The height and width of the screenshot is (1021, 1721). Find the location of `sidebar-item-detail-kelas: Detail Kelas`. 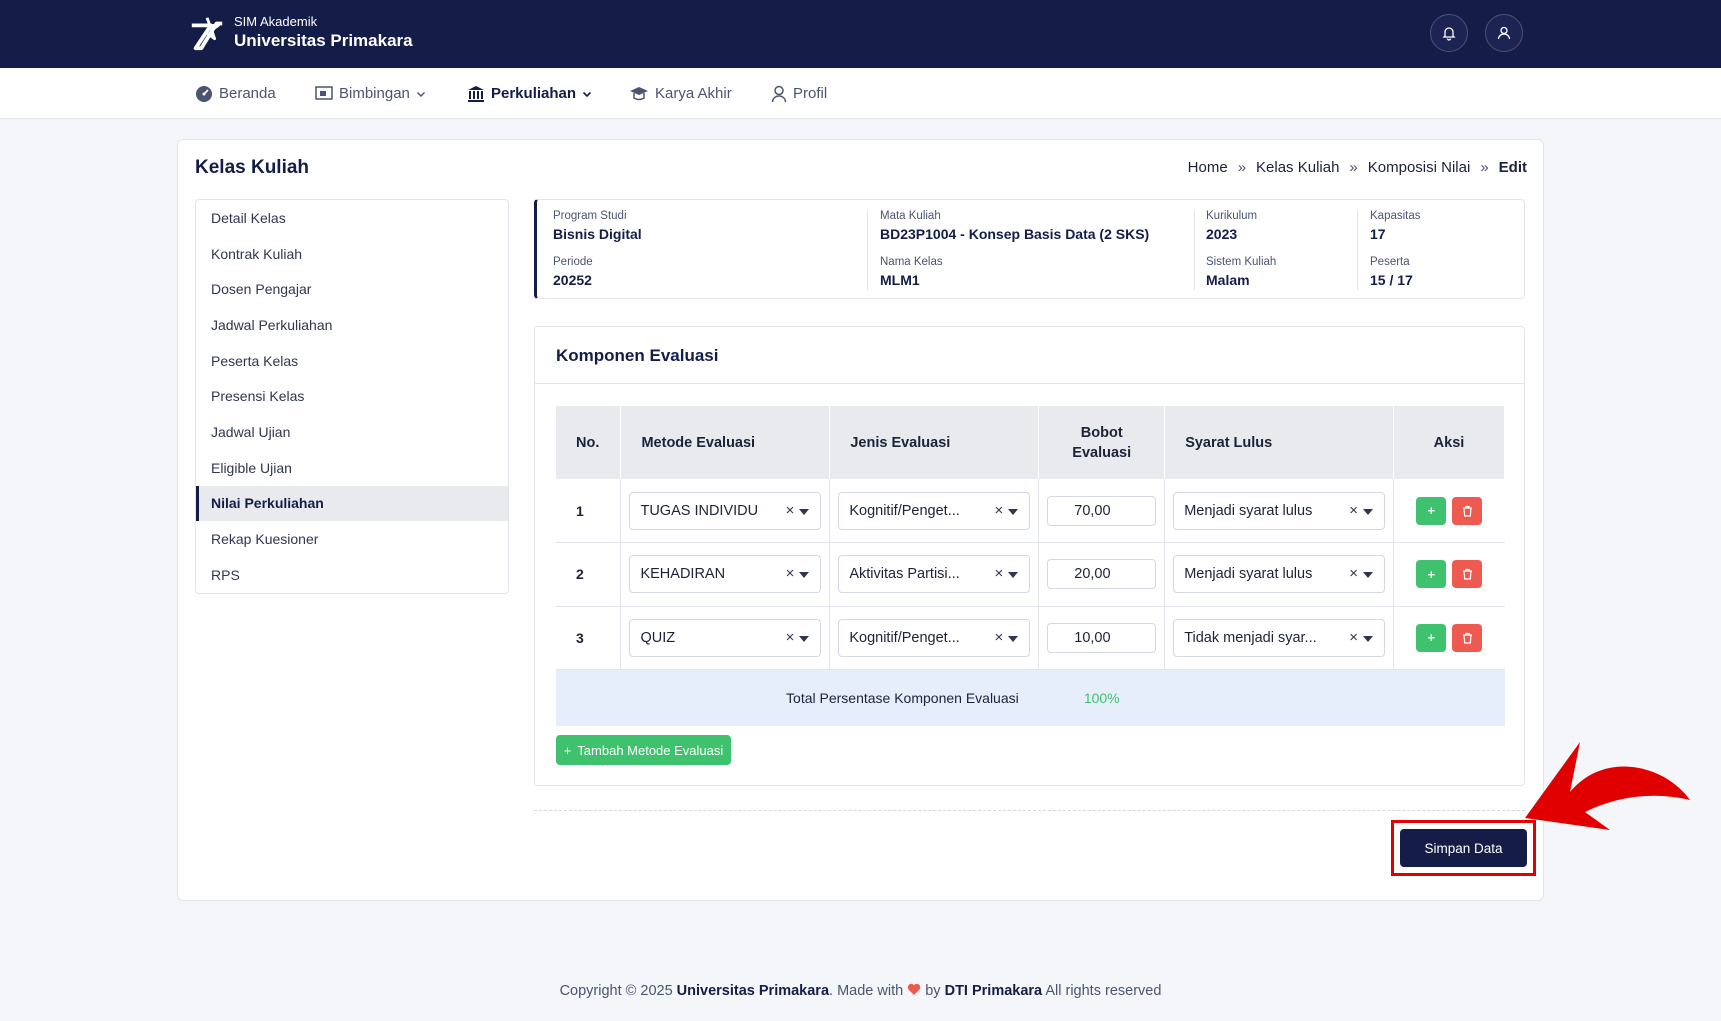

sidebar-item-detail-kelas: Detail Kelas is located at coordinates (352, 218).